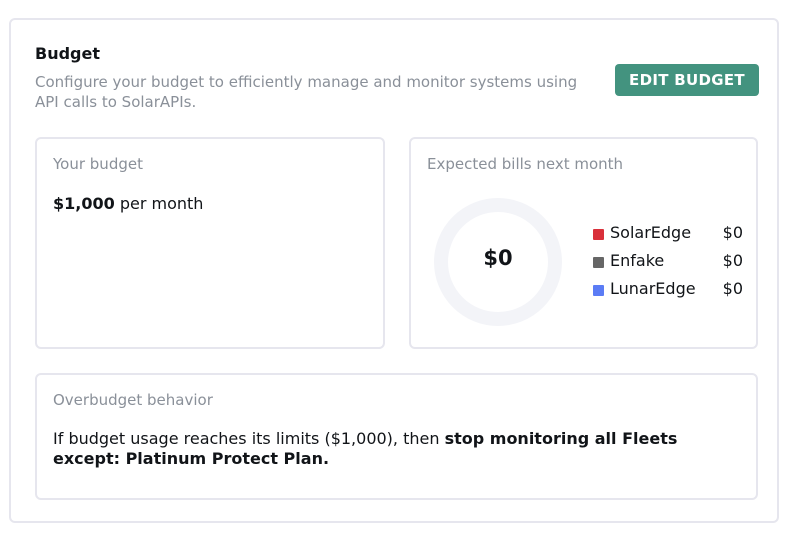  I want to click on budget-title: Budget, so click(67, 53).